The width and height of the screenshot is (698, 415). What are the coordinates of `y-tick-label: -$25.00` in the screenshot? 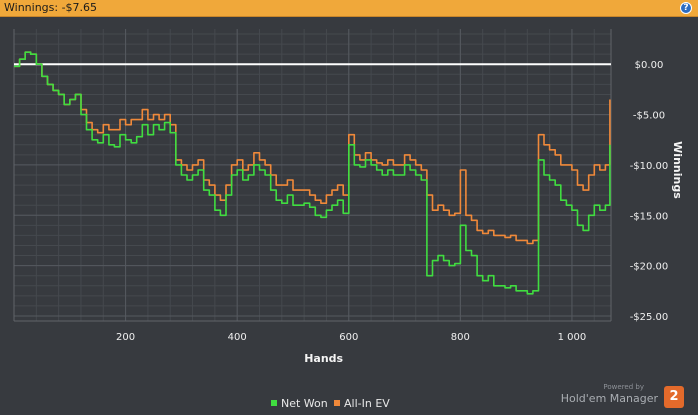 It's located at (649, 317).